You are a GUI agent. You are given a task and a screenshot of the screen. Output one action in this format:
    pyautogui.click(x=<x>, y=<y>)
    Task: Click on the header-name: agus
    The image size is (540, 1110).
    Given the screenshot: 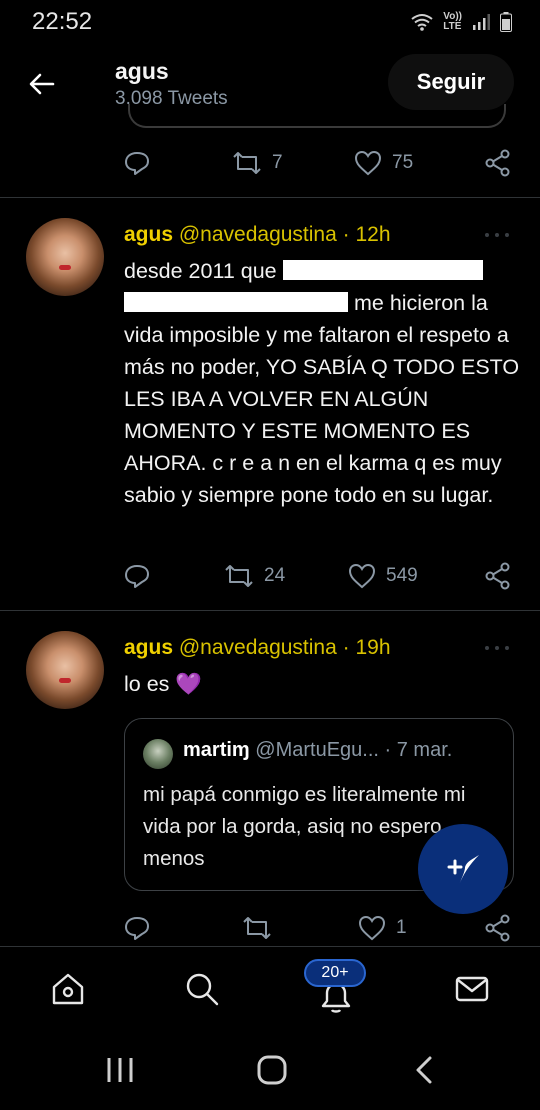 What is the action you would take?
    pyautogui.click(x=142, y=71)
    